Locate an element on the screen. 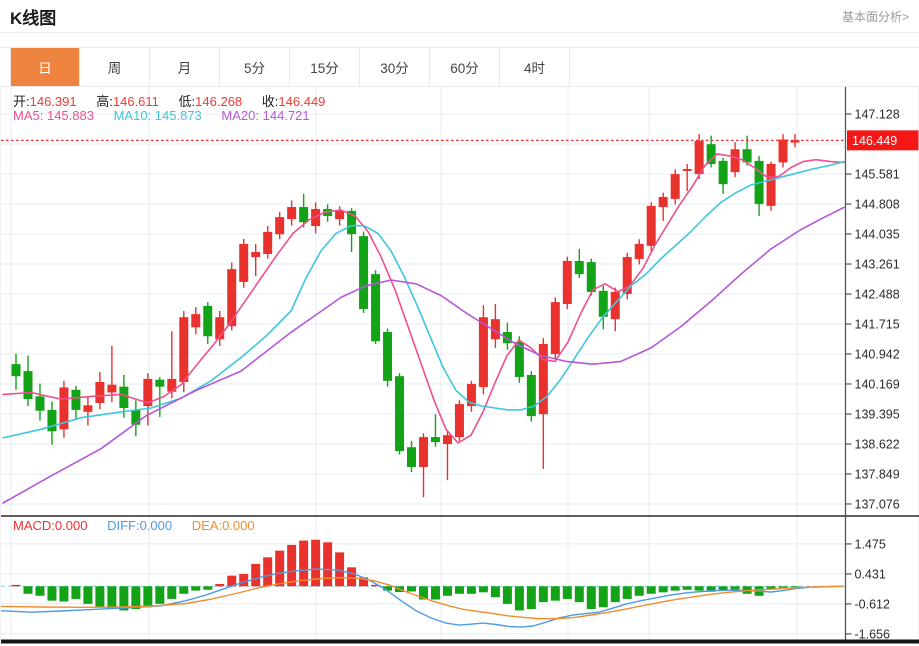  tab-week: 周 is located at coordinates (115, 67).